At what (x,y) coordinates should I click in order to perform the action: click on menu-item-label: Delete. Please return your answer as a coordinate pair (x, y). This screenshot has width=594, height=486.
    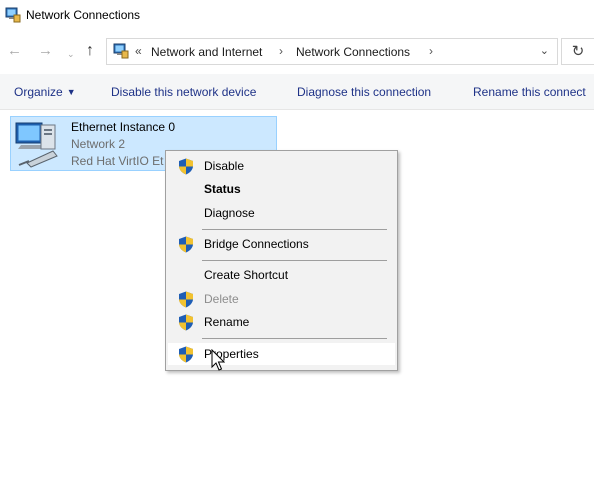
    Looking at the image, I should click on (221, 299).